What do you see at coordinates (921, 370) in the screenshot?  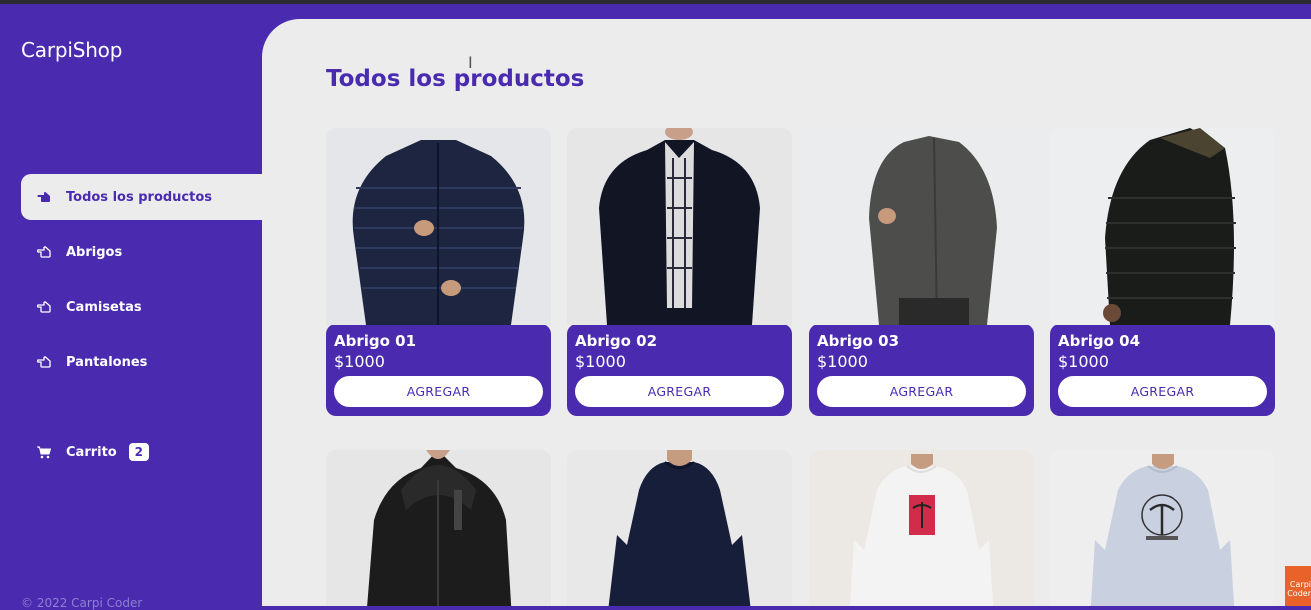 I see `product-info: Abrigo 03 $1000 AGREGAR` at bounding box center [921, 370].